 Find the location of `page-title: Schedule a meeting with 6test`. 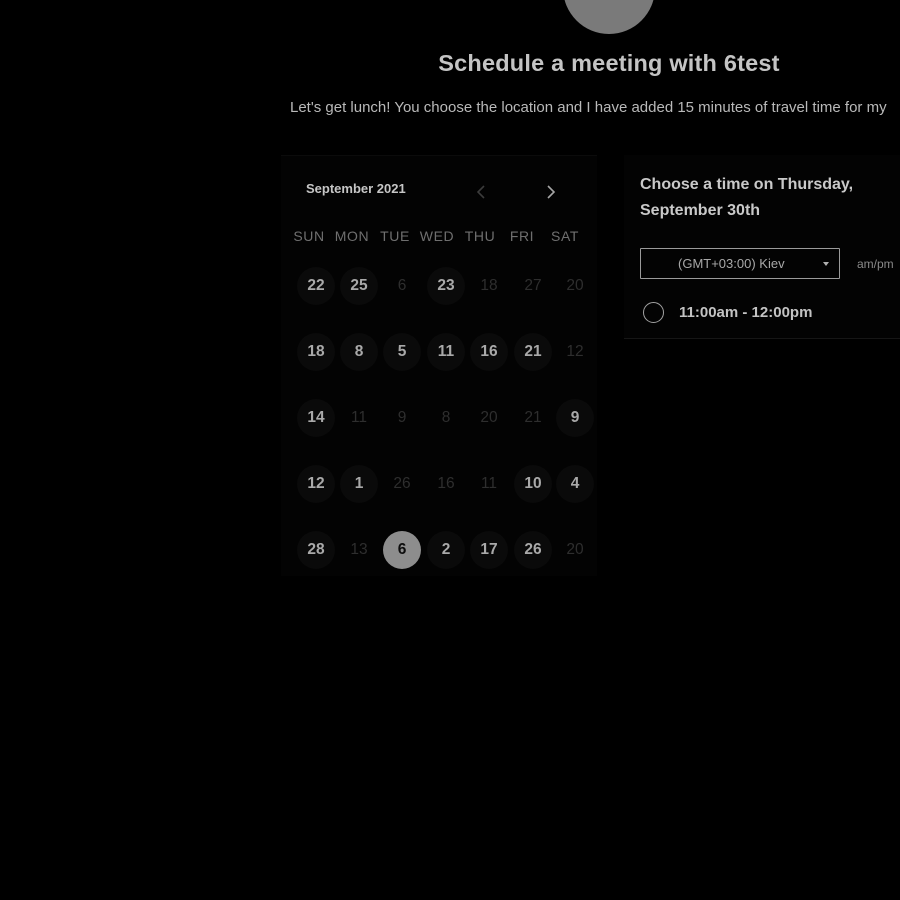

page-title: Schedule a meeting with 6test is located at coordinates (609, 63).